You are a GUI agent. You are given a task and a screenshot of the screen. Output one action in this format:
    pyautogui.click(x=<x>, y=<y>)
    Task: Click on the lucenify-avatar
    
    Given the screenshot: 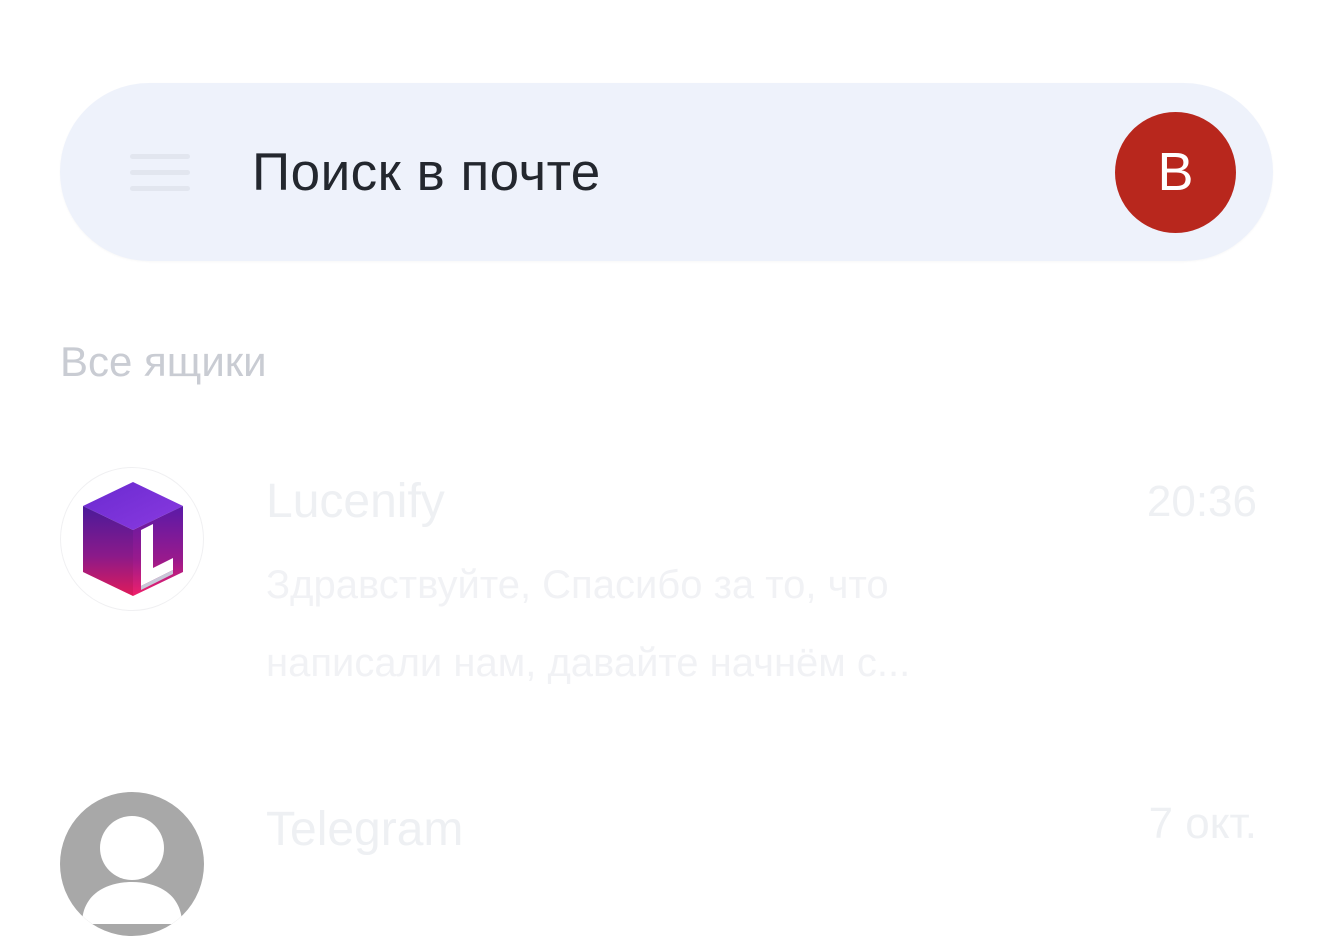 What is the action you would take?
    pyautogui.click(x=132, y=539)
    